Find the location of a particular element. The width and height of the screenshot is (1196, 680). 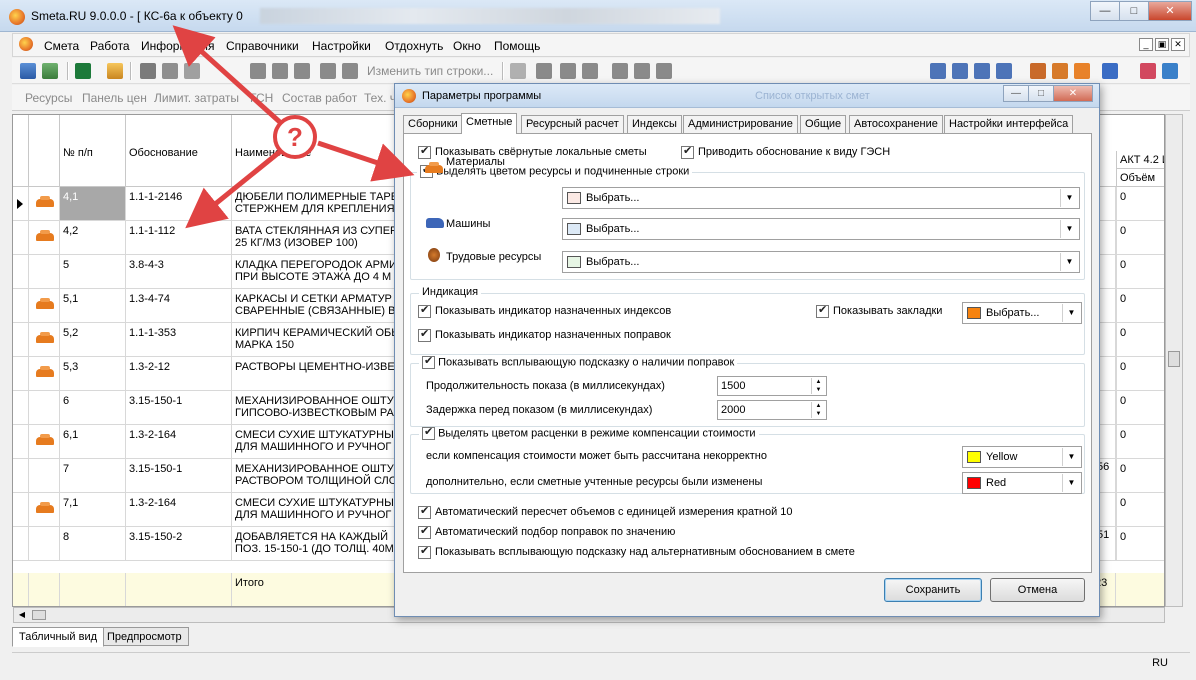

corrections-indicator-checkbox is located at coordinates (424, 334).